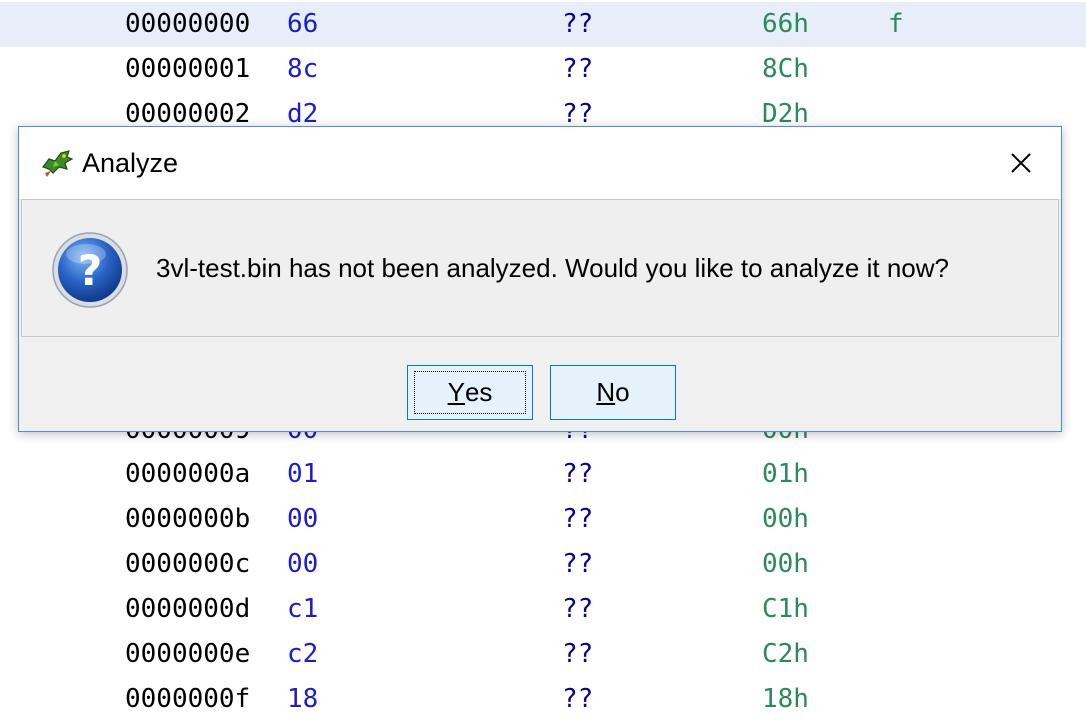  What do you see at coordinates (543, 699) in the screenshot?
I see `listing-row: 0000000f 18?? 18h` at bounding box center [543, 699].